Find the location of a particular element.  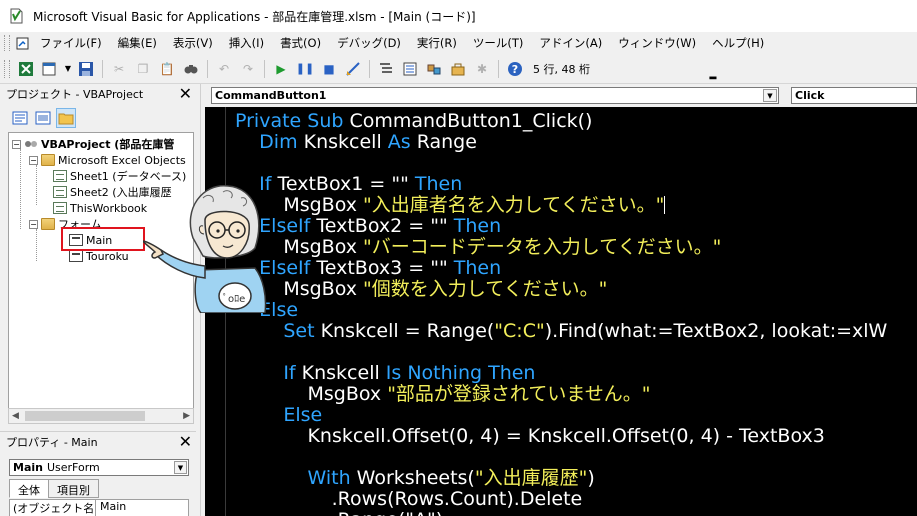

properties-tabs: 全体 項目別 is located at coordinates (54, 488).